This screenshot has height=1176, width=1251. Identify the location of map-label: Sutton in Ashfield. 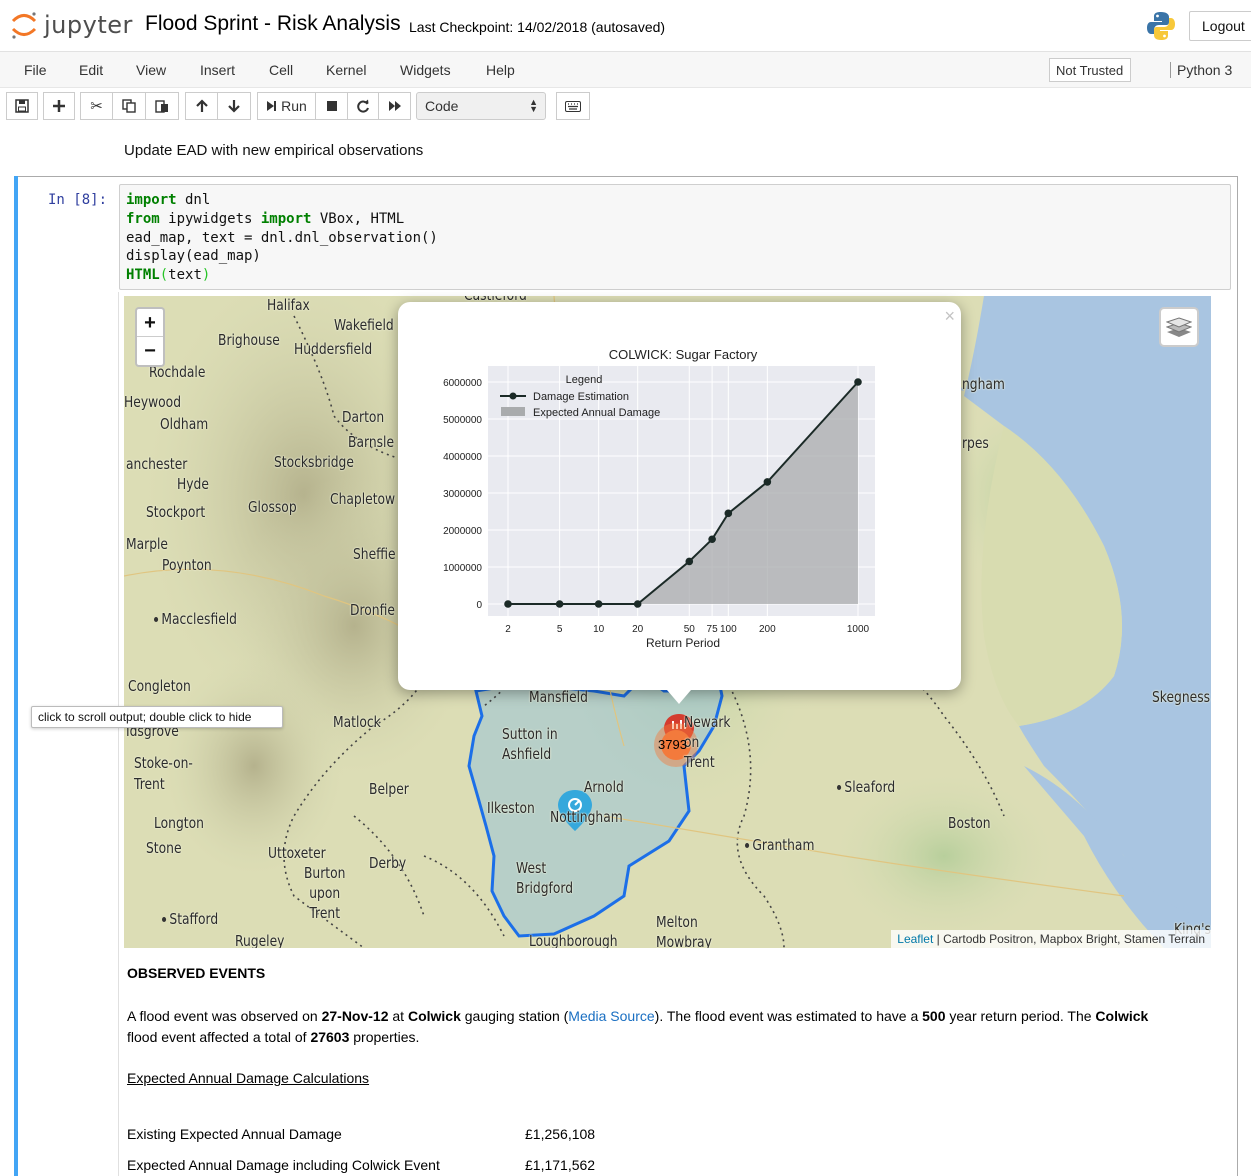
(530, 744).